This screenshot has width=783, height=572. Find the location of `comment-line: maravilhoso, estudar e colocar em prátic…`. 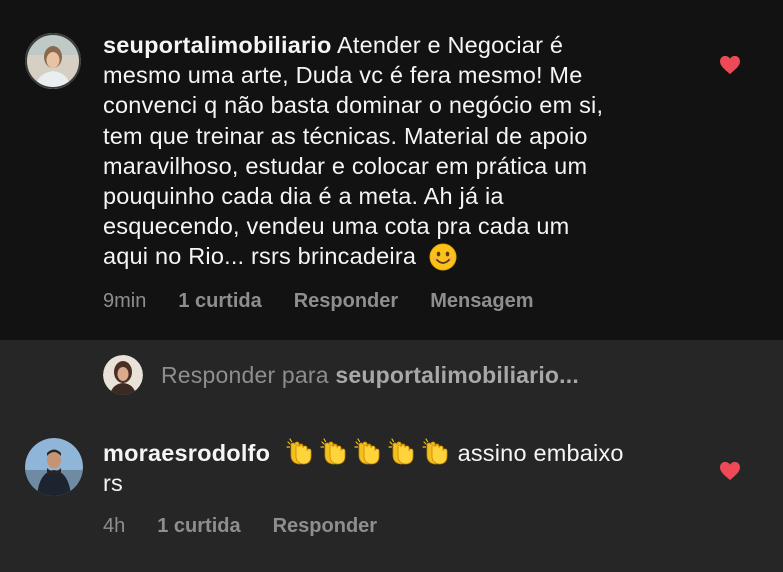

comment-line: maravilhoso, estudar e colocar em prátic… is located at coordinates (345, 165).